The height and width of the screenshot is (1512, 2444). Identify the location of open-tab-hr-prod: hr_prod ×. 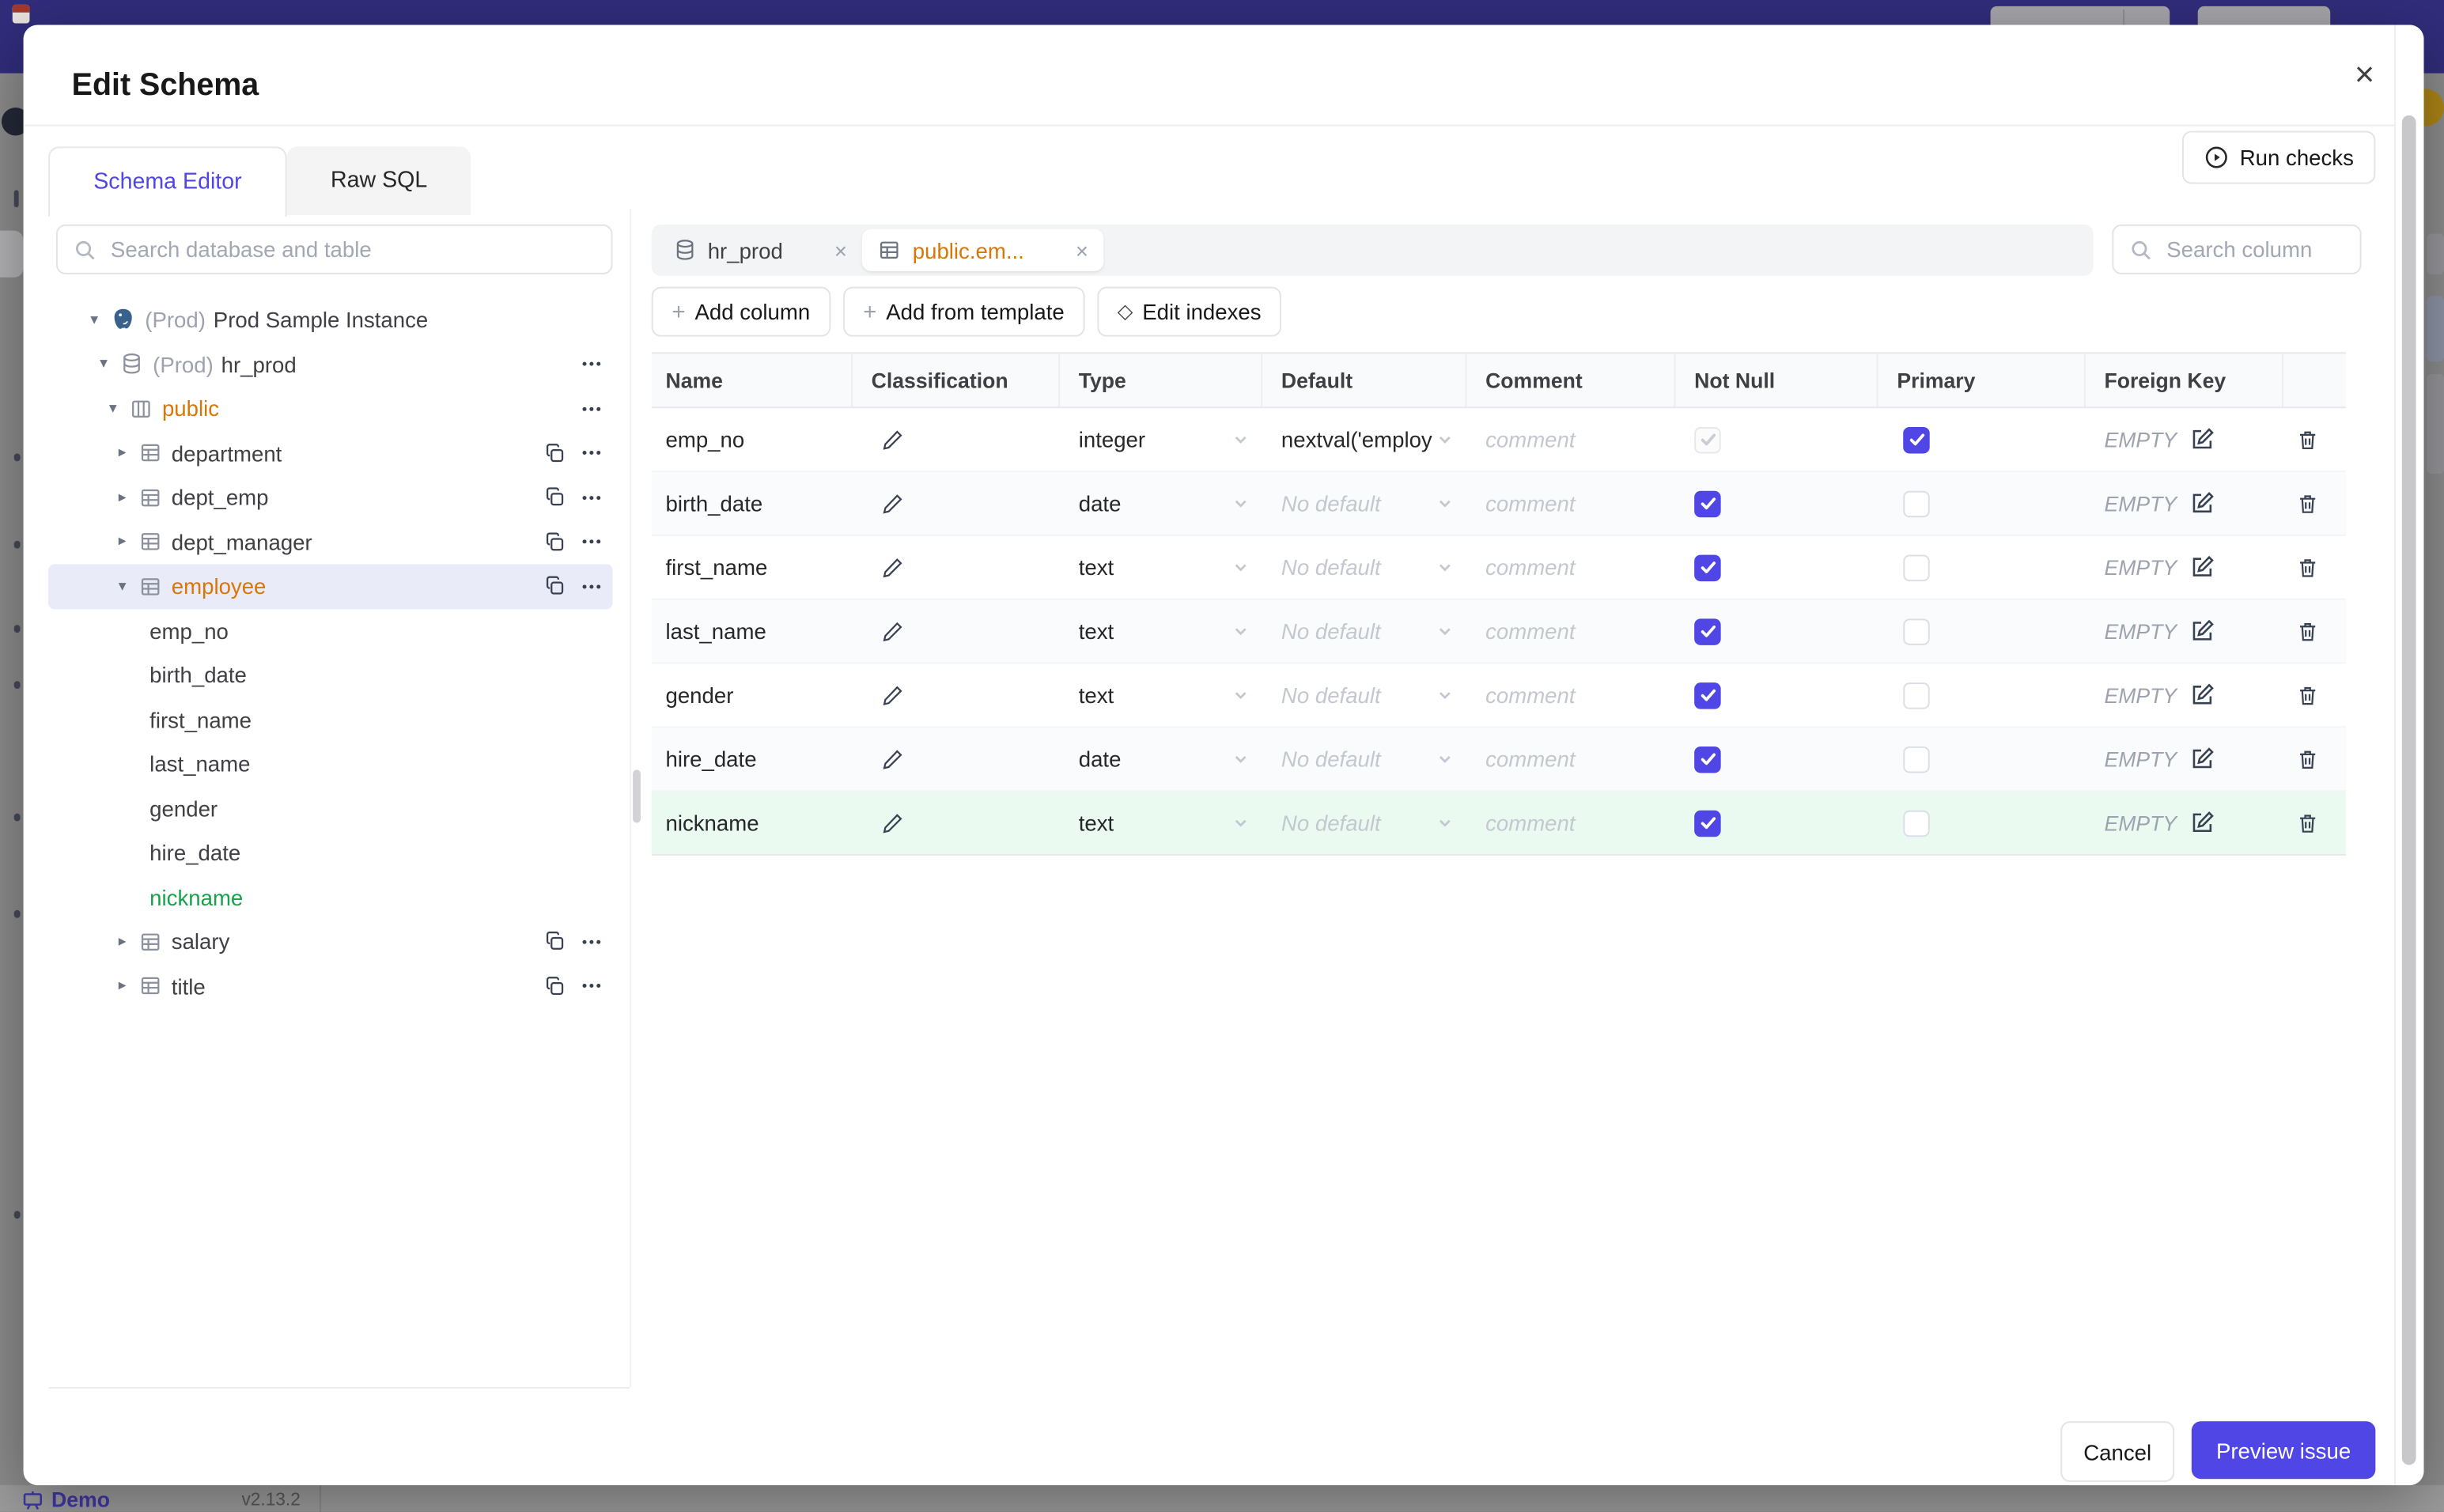
(760, 250).